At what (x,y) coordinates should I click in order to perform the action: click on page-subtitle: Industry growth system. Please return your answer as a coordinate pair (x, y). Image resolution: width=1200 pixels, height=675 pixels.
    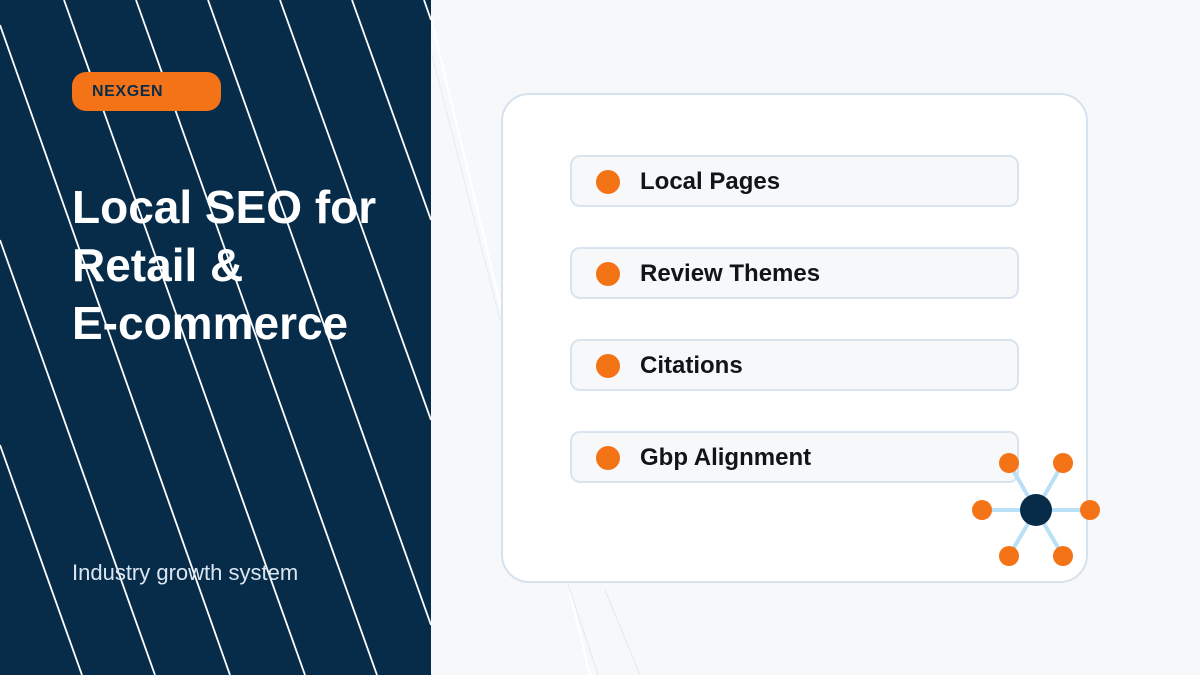
    Looking at the image, I should click on (185, 572).